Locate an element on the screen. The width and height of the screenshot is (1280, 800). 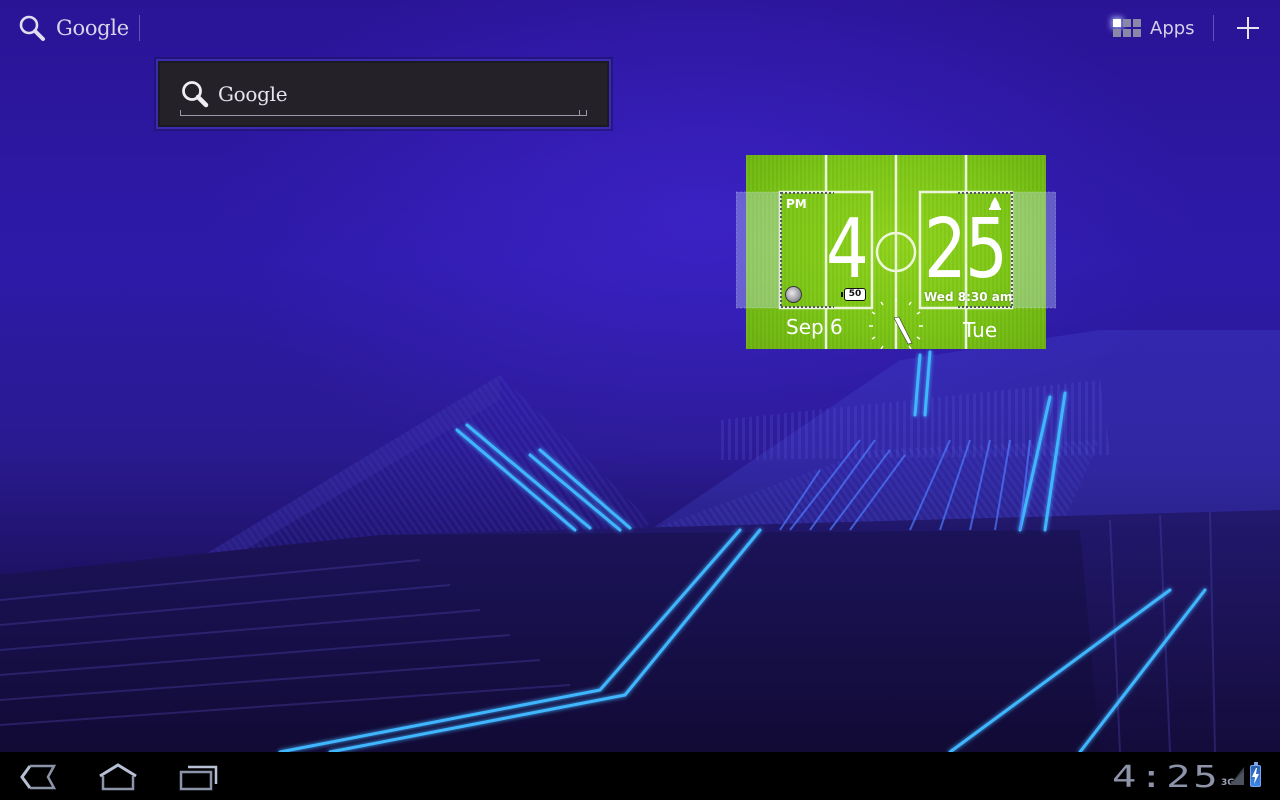
alarm-bell-icon is located at coordinates (995, 203).